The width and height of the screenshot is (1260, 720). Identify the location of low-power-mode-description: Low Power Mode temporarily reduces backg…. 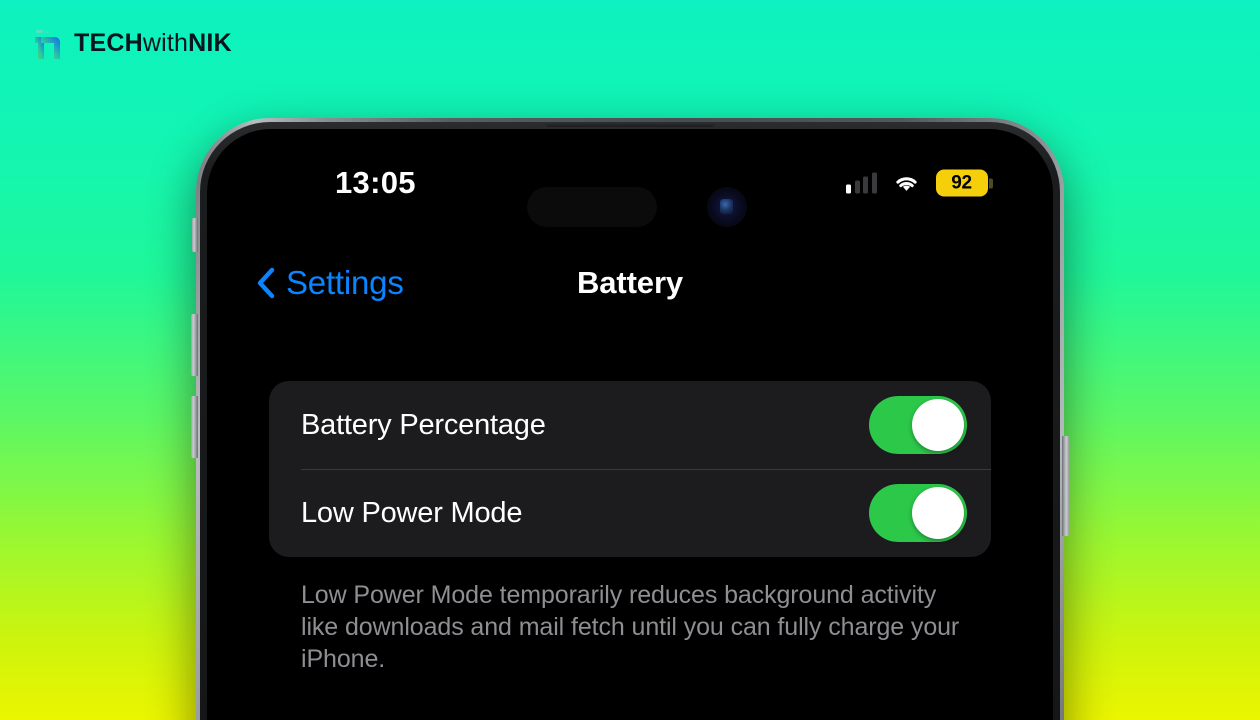
(630, 627).